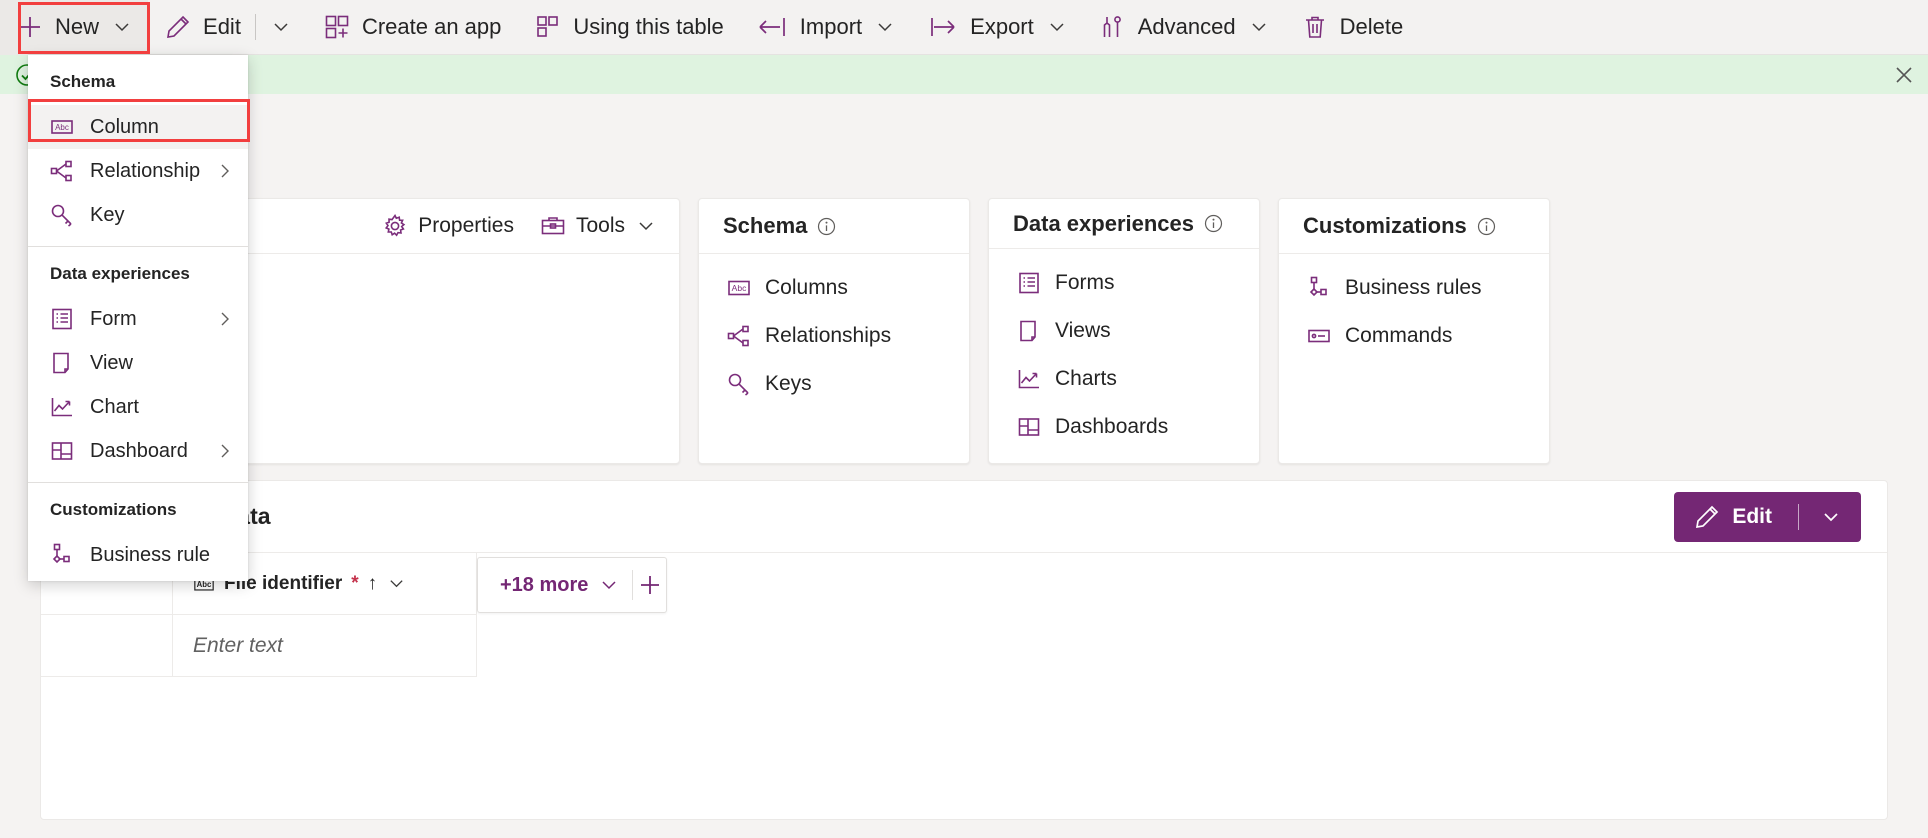 This screenshot has height=838, width=1928. I want to click on menu-item-label: Dashboard, so click(139, 450).